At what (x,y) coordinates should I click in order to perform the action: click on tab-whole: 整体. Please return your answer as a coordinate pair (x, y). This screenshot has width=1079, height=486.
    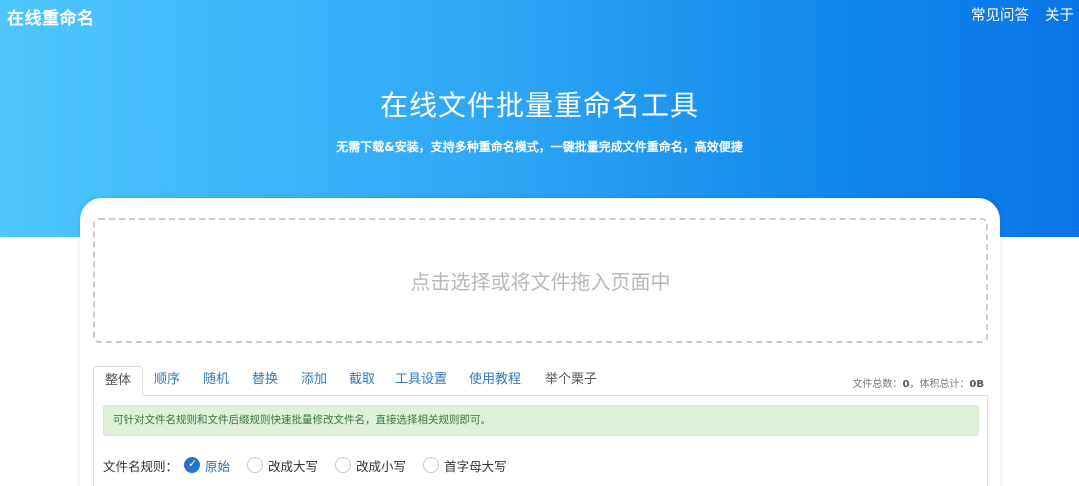
    Looking at the image, I should click on (118, 381).